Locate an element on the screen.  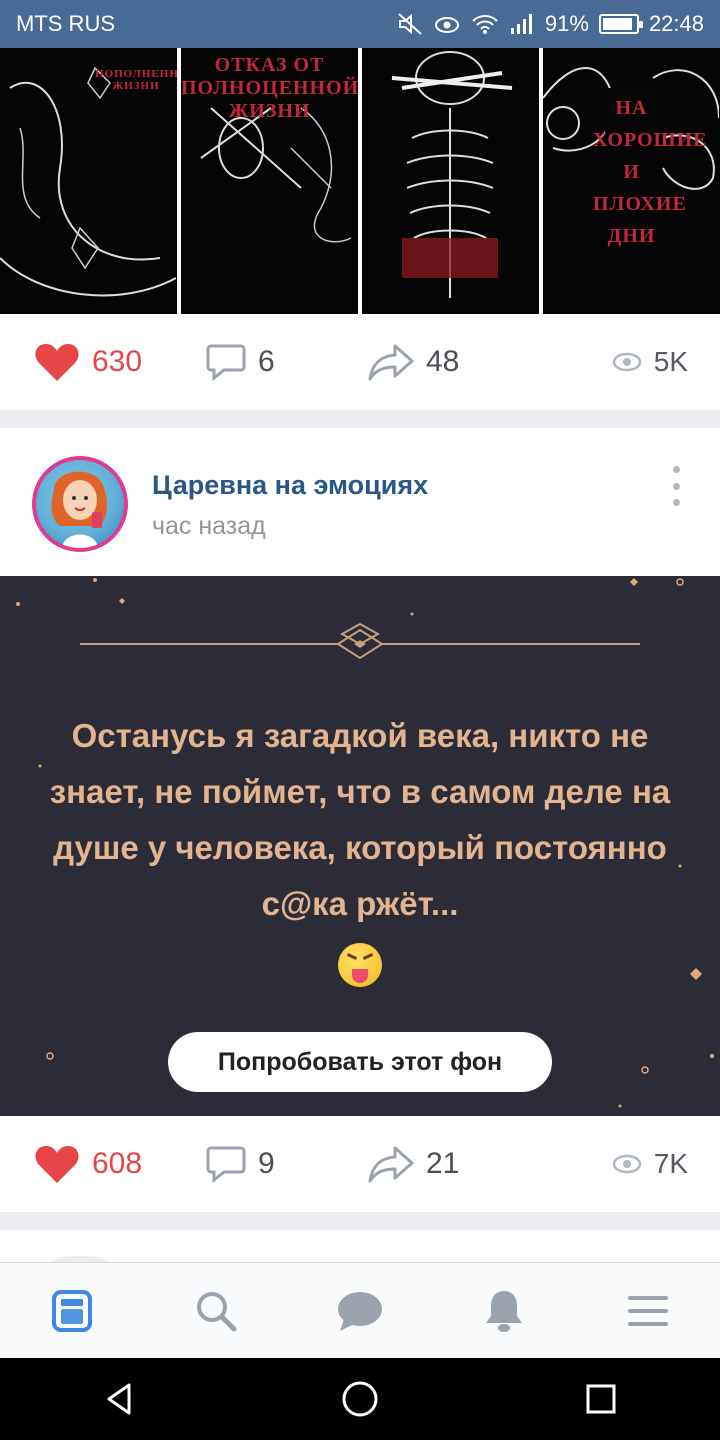
signal-icon is located at coordinates (521, 24).